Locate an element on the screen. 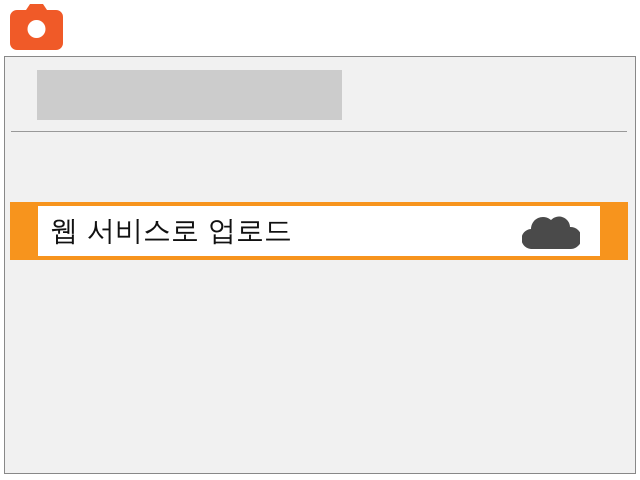 This screenshot has width=640, height=480. menu-item: 웹 서비스로 업로드 is located at coordinates (319, 231).